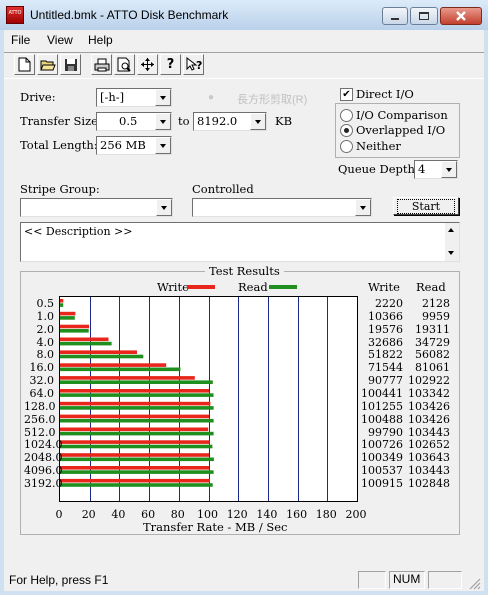  What do you see at coordinates (382, 471) in the screenshot?
I see `write-value: 100537` at bounding box center [382, 471].